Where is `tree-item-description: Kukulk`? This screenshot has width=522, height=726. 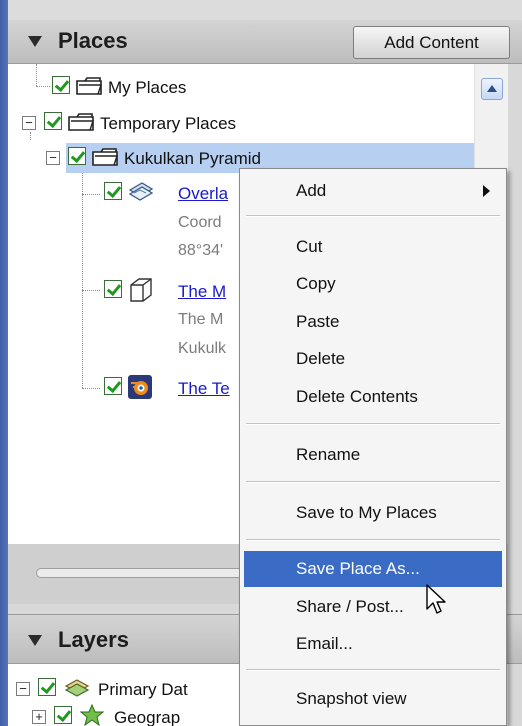 tree-item-description: Kukulk is located at coordinates (202, 348).